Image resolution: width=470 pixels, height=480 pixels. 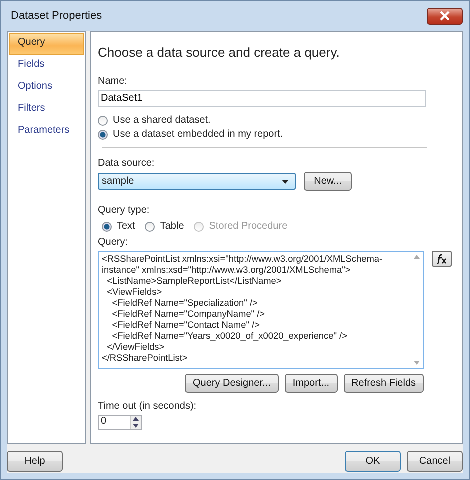 What do you see at coordinates (56, 16) in the screenshot?
I see `window-title: Dataset Properties` at bounding box center [56, 16].